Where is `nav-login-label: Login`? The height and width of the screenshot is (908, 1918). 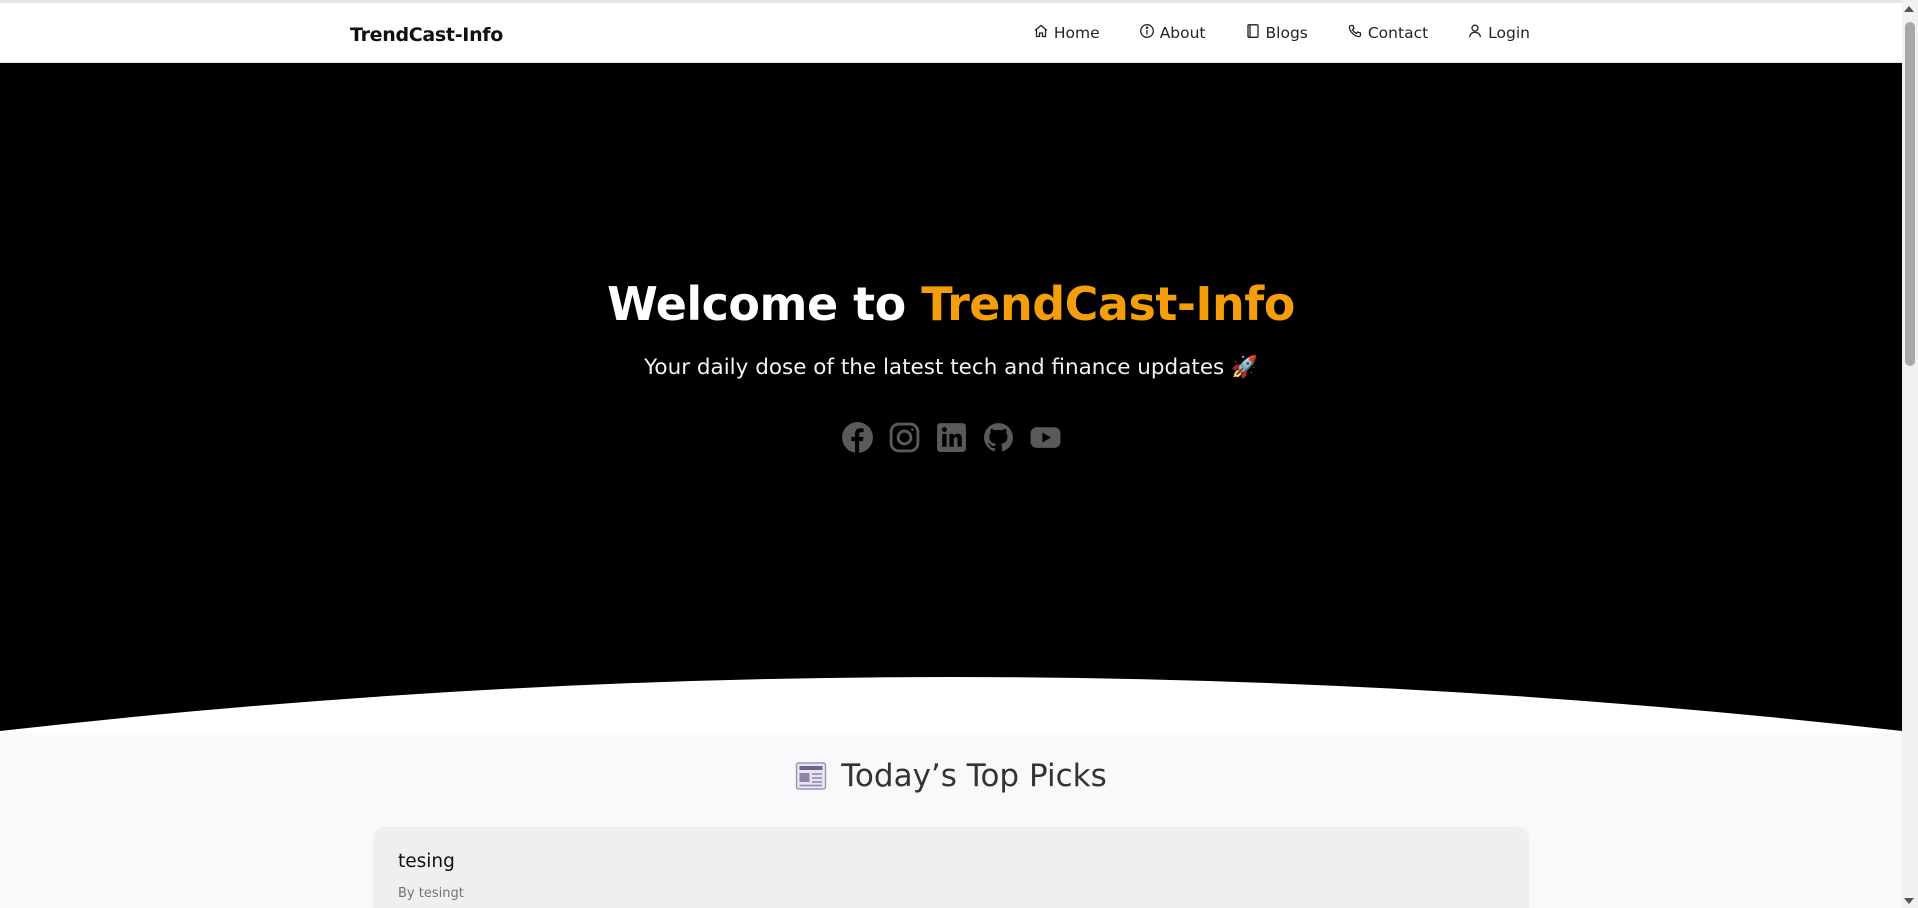
nav-login-label: Login is located at coordinates (1509, 33).